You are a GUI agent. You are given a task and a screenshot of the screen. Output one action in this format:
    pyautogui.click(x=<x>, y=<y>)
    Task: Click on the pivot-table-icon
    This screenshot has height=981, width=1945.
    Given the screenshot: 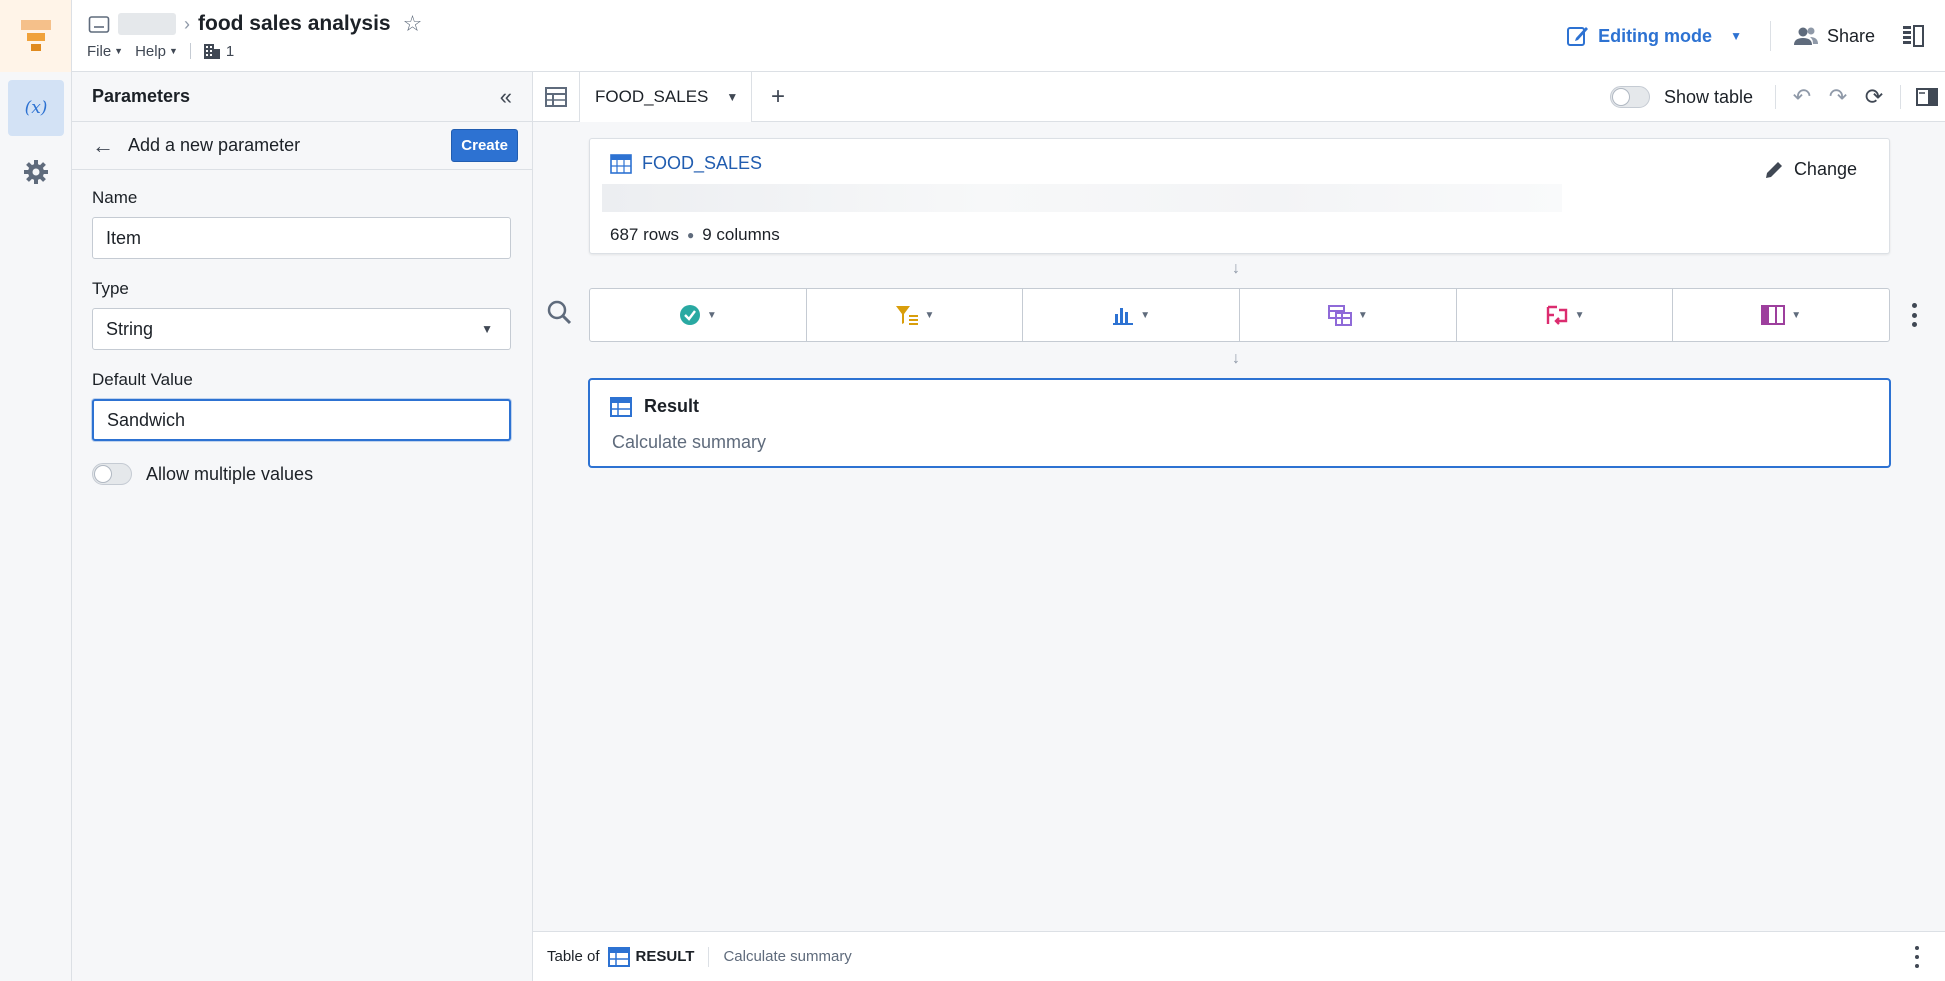 What is the action you would take?
    pyautogui.click(x=1339, y=315)
    